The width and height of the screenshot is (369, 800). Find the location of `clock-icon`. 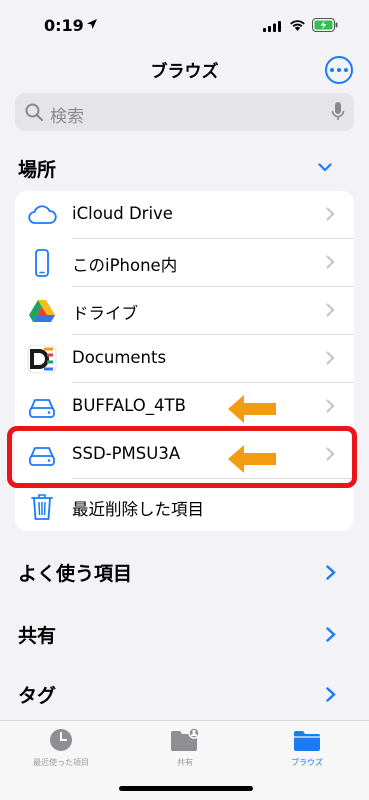

clock-icon is located at coordinates (61, 740).